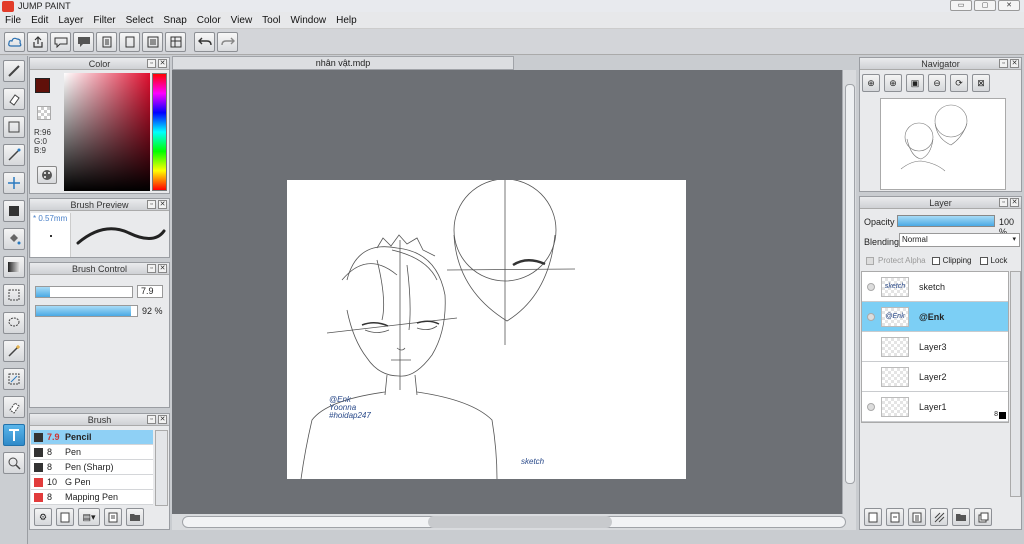 This screenshot has height=544, width=1024. Describe the element at coordinates (92, 497) in the screenshot. I see `brush-item-mapping-pen: 8 Mapping Pen` at that location.